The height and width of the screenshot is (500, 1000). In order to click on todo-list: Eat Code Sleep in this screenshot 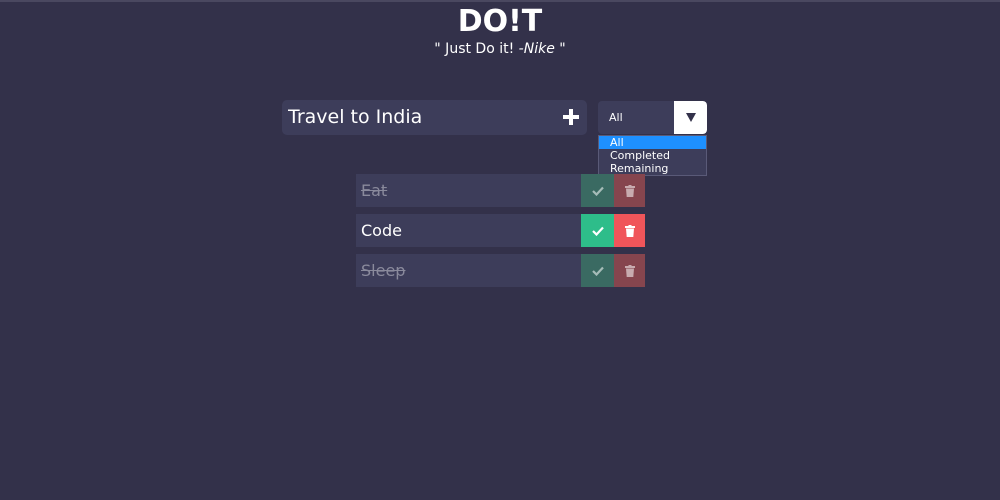, I will do `click(500, 234)`.